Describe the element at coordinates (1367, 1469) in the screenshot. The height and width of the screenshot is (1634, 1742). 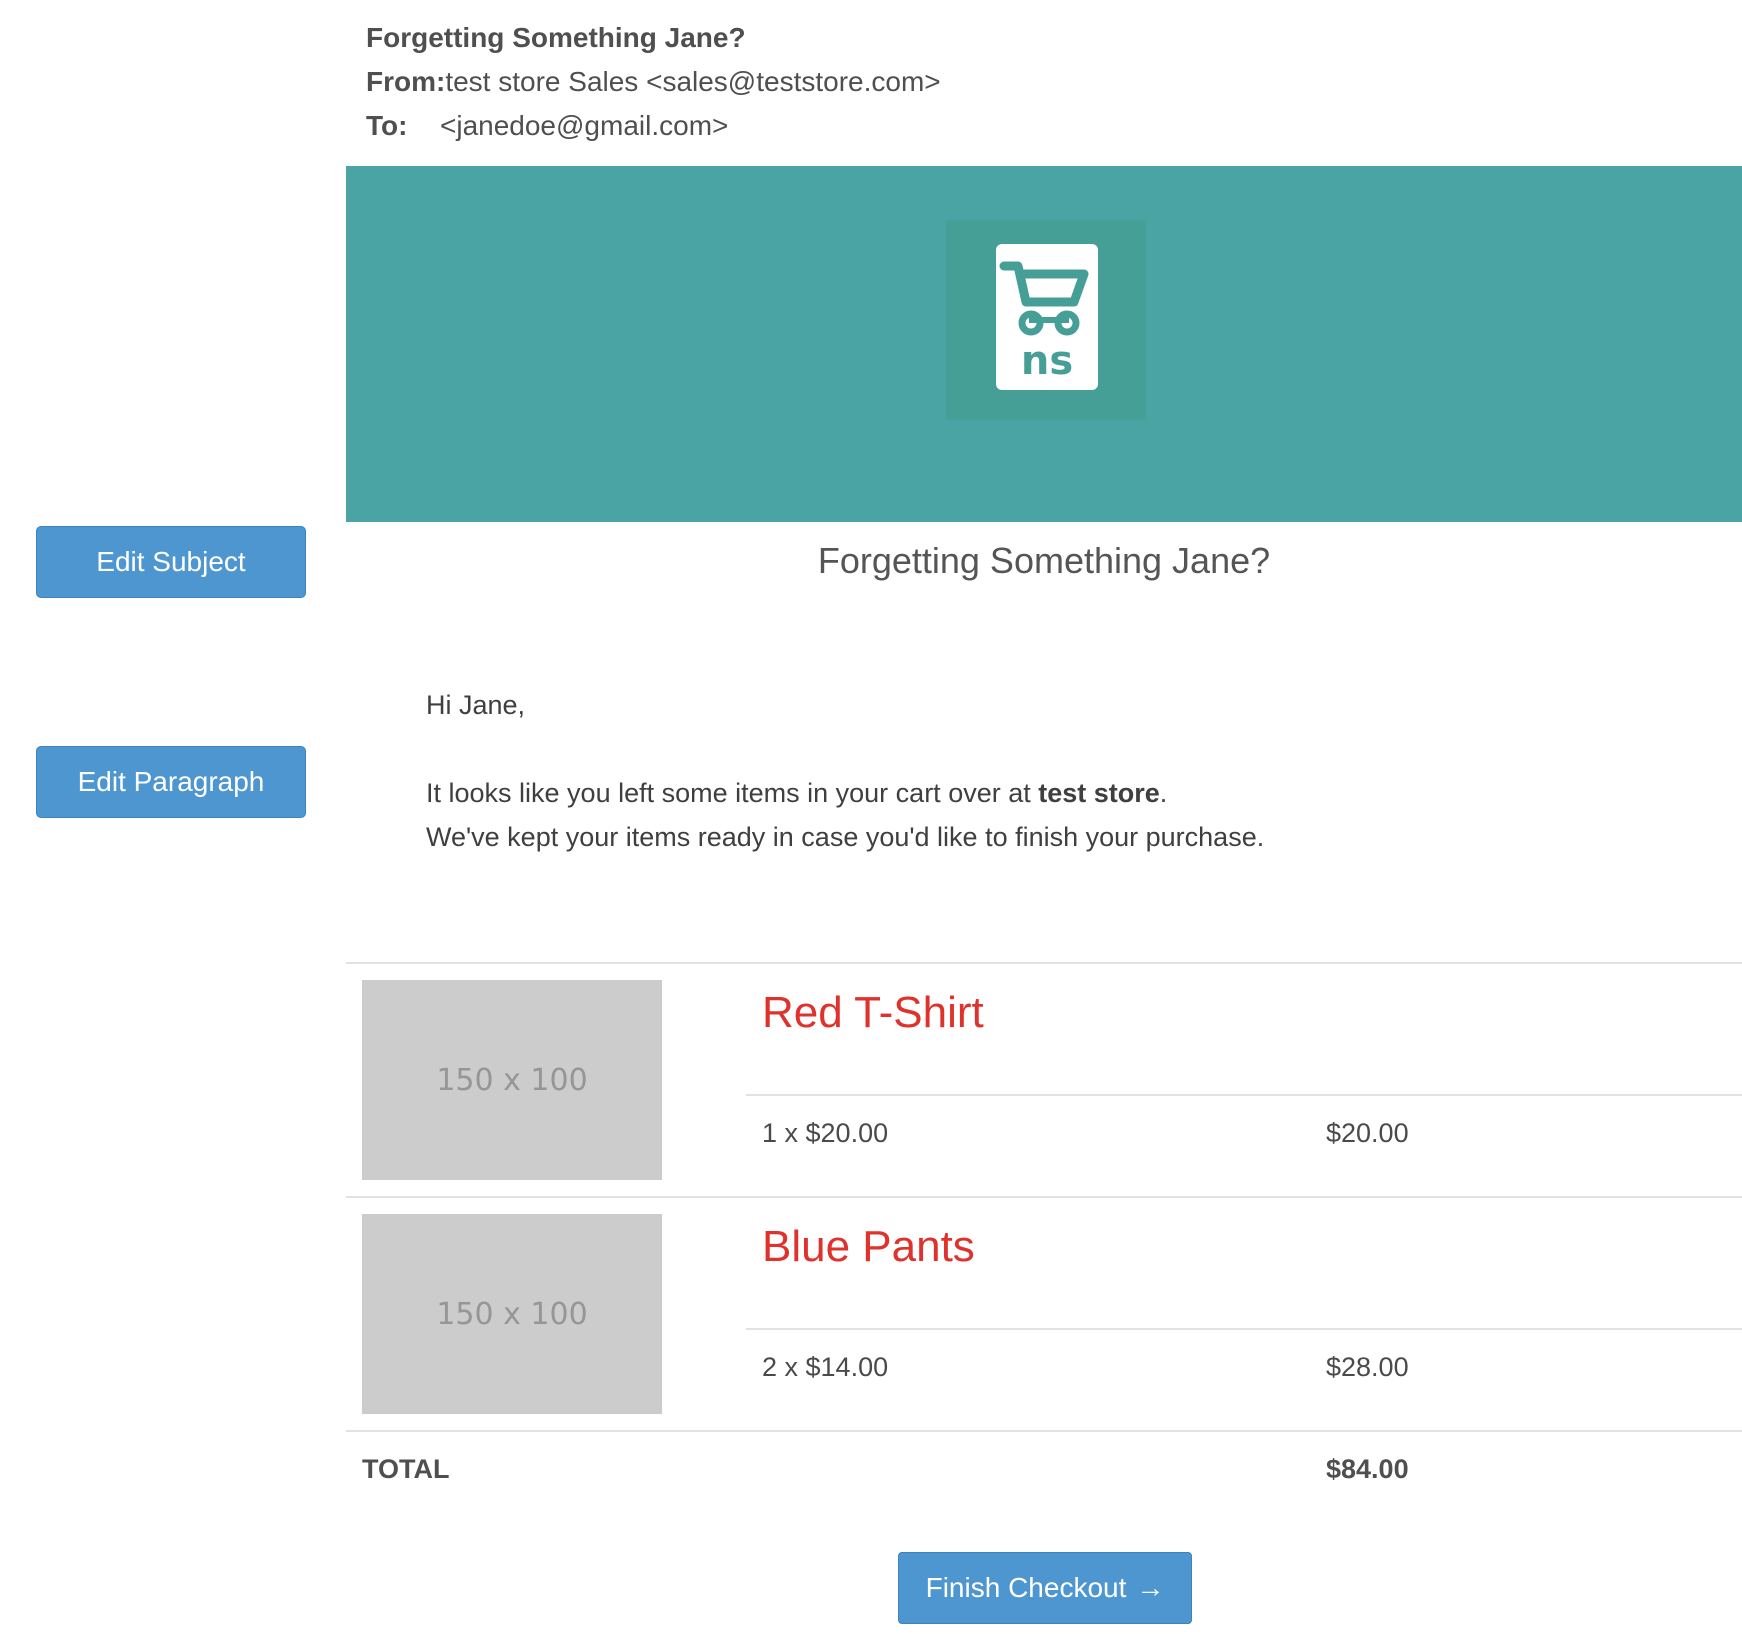
I see `total-value: $84.00` at that location.